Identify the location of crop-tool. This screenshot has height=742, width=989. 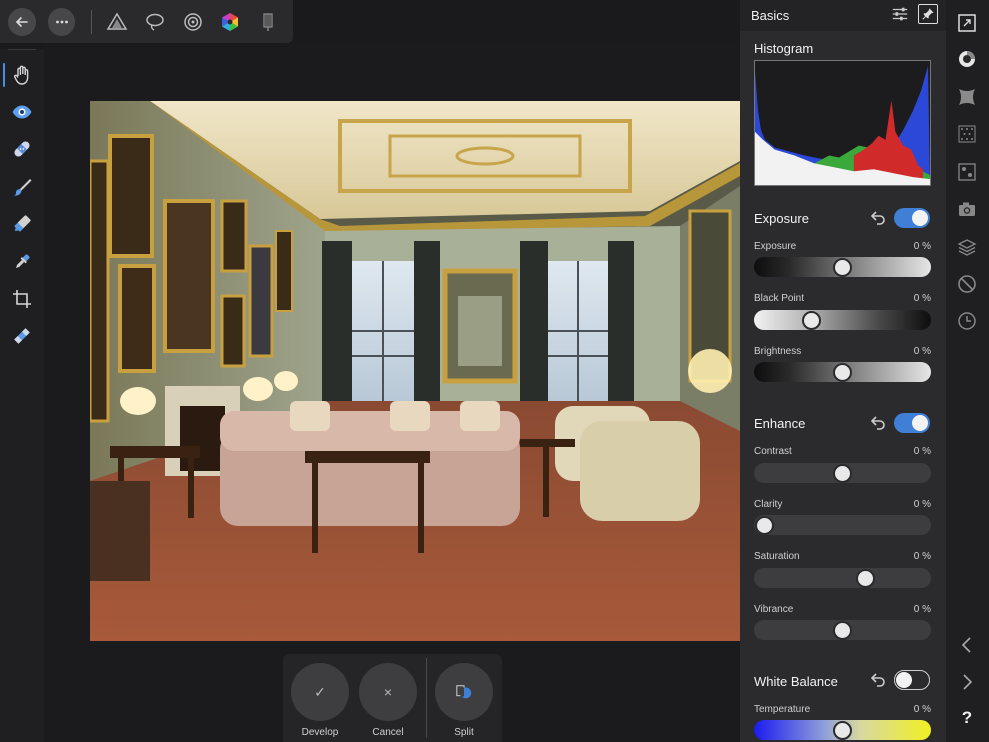
(22, 299).